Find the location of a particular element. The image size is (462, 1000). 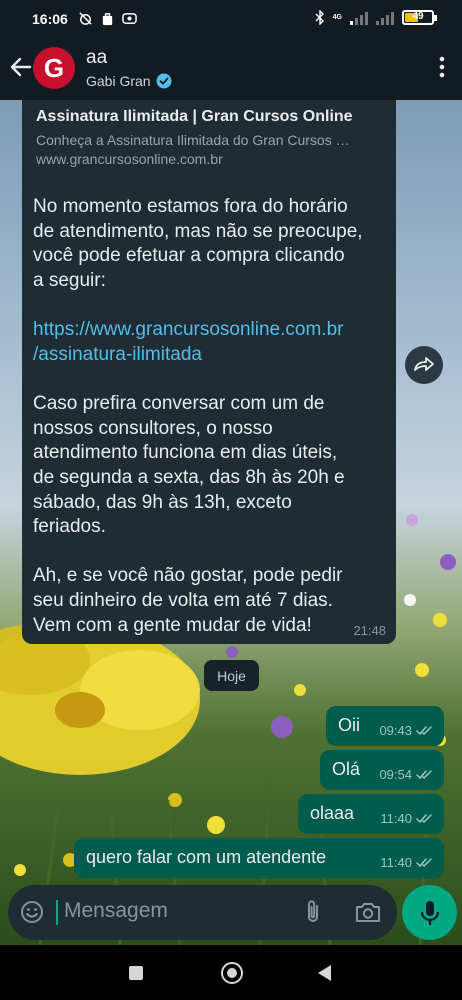

message-time: 21:48 is located at coordinates (369, 630).